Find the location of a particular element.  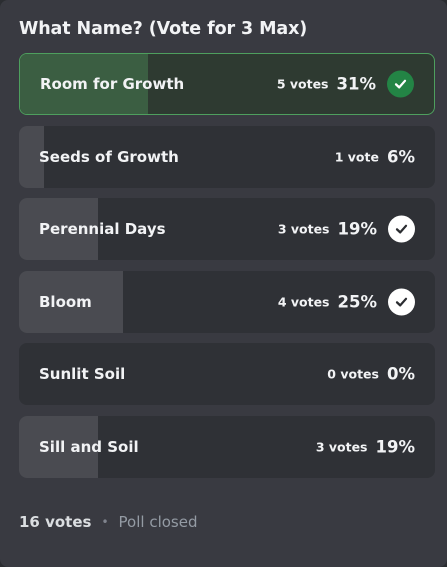

poll-option-sunlit-soil: Sunlit Soil 0 votes 0% is located at coordinates (227, 374).